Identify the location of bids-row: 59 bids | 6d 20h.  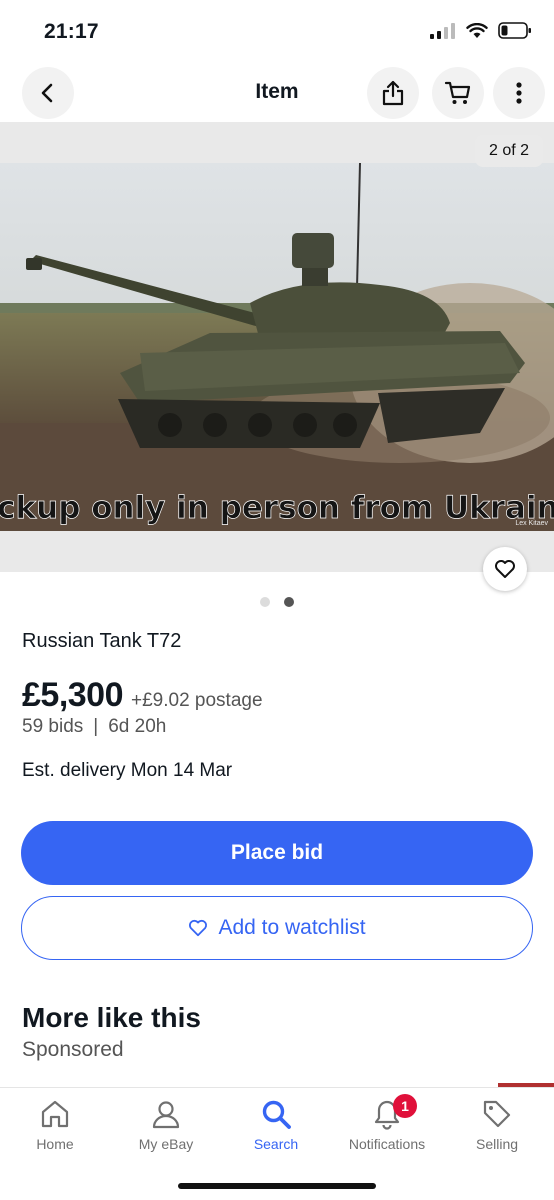
(94, 727).